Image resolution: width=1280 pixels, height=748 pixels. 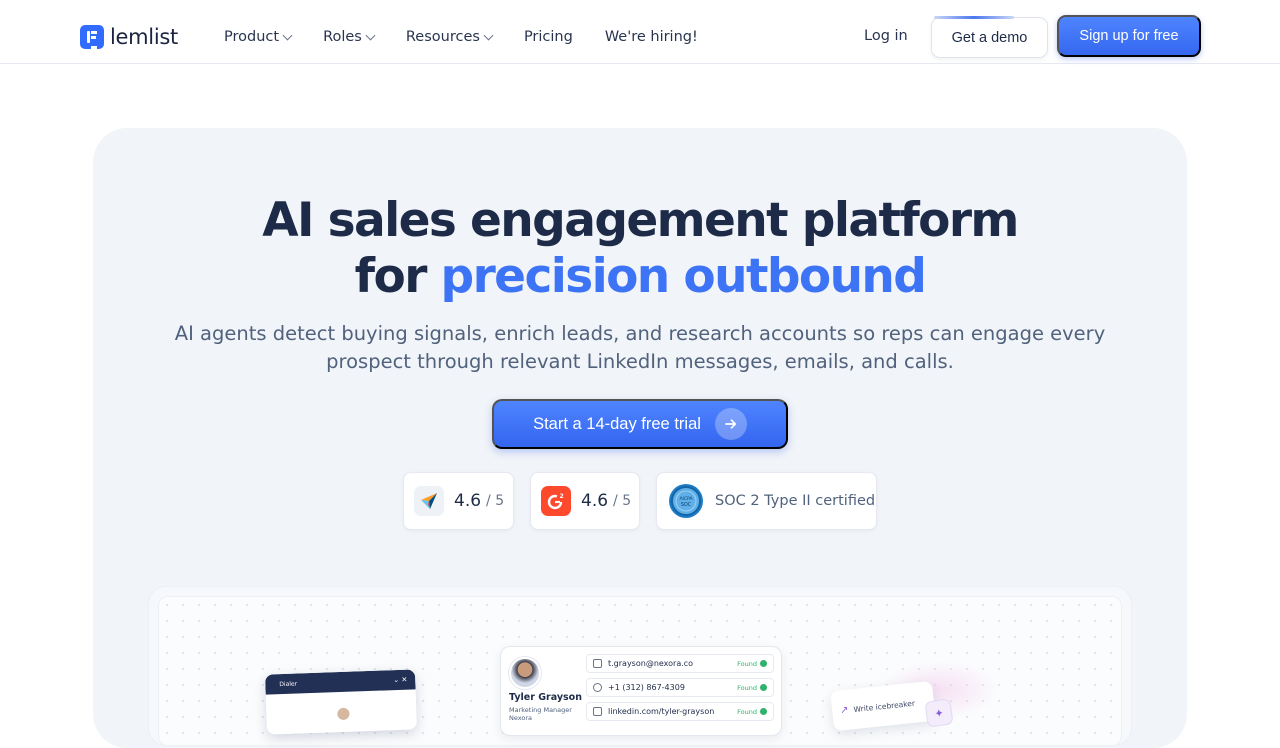 I want to click on hero-title-line1: AI sales engagement platform, so click(x=640, y=220).